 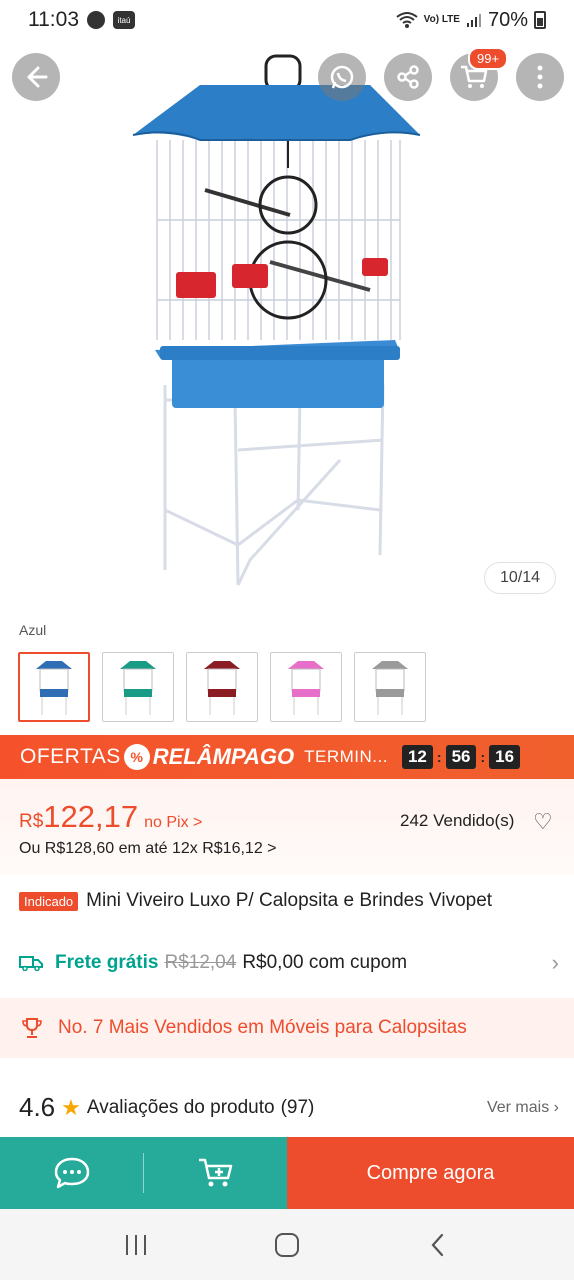 I want to click on network-type: Vo) LTE, so click(x=441, y=19).